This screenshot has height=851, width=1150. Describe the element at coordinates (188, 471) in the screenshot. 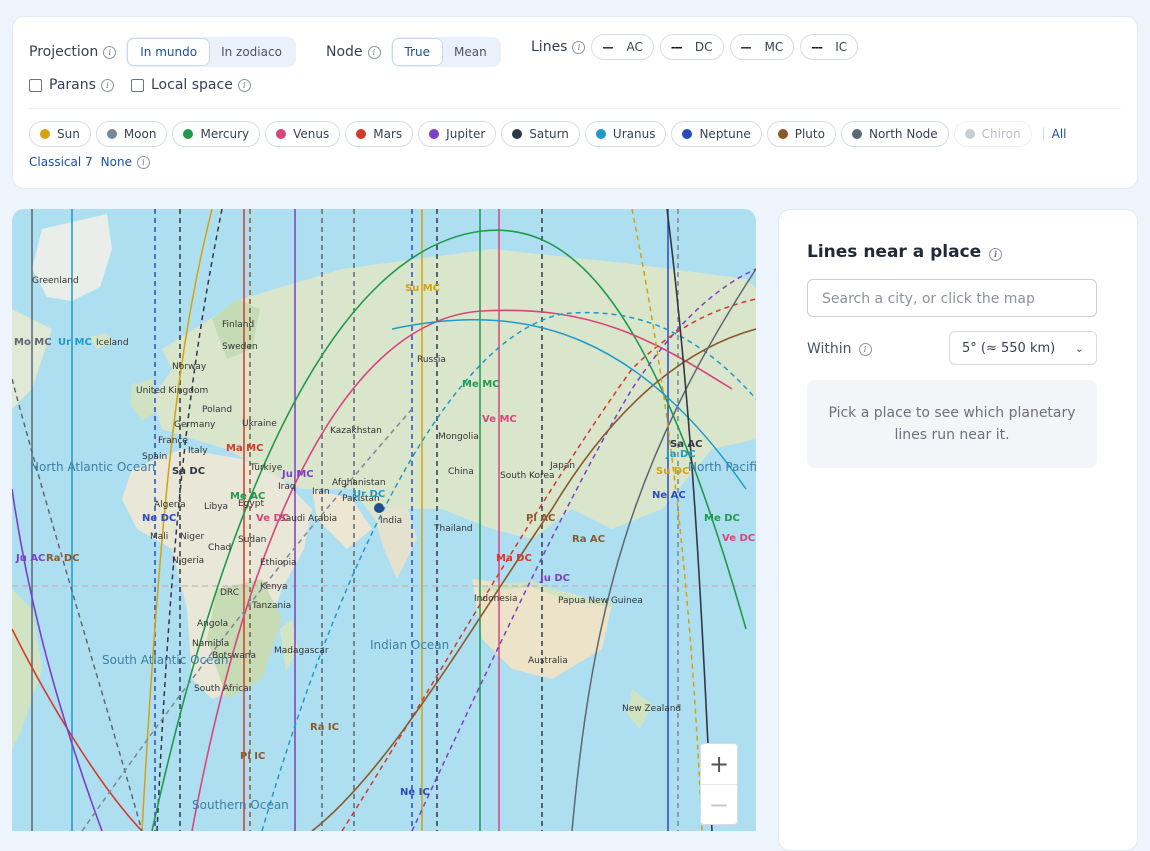

I see `line-label: Sa DC` at that location.